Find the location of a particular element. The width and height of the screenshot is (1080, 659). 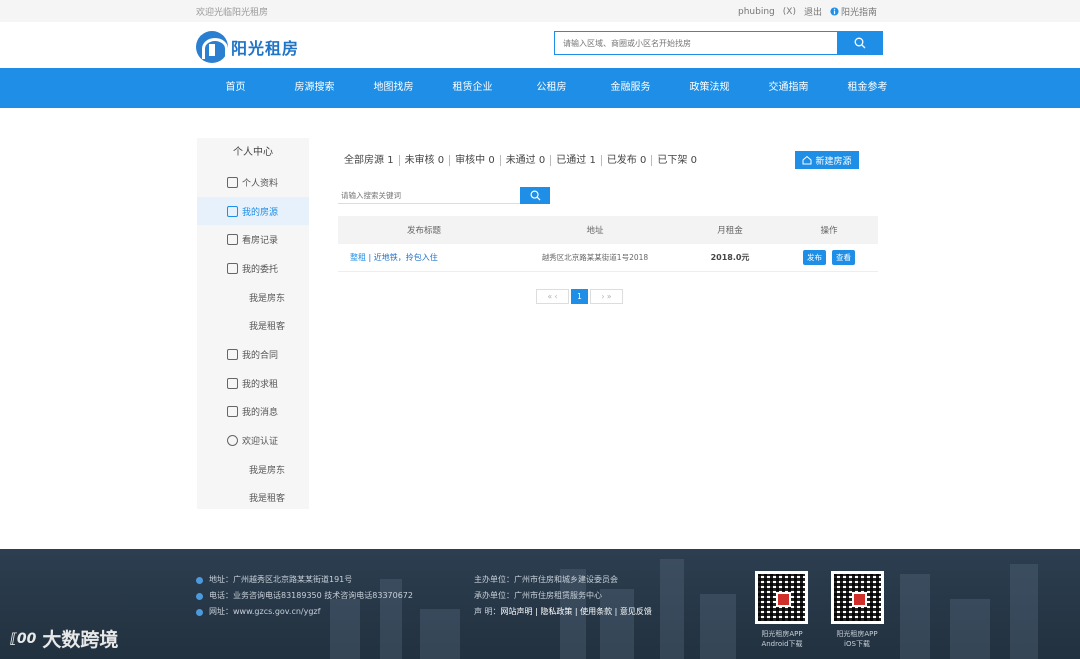

col-title: 发布标题 is located at coordinates (423, 231).